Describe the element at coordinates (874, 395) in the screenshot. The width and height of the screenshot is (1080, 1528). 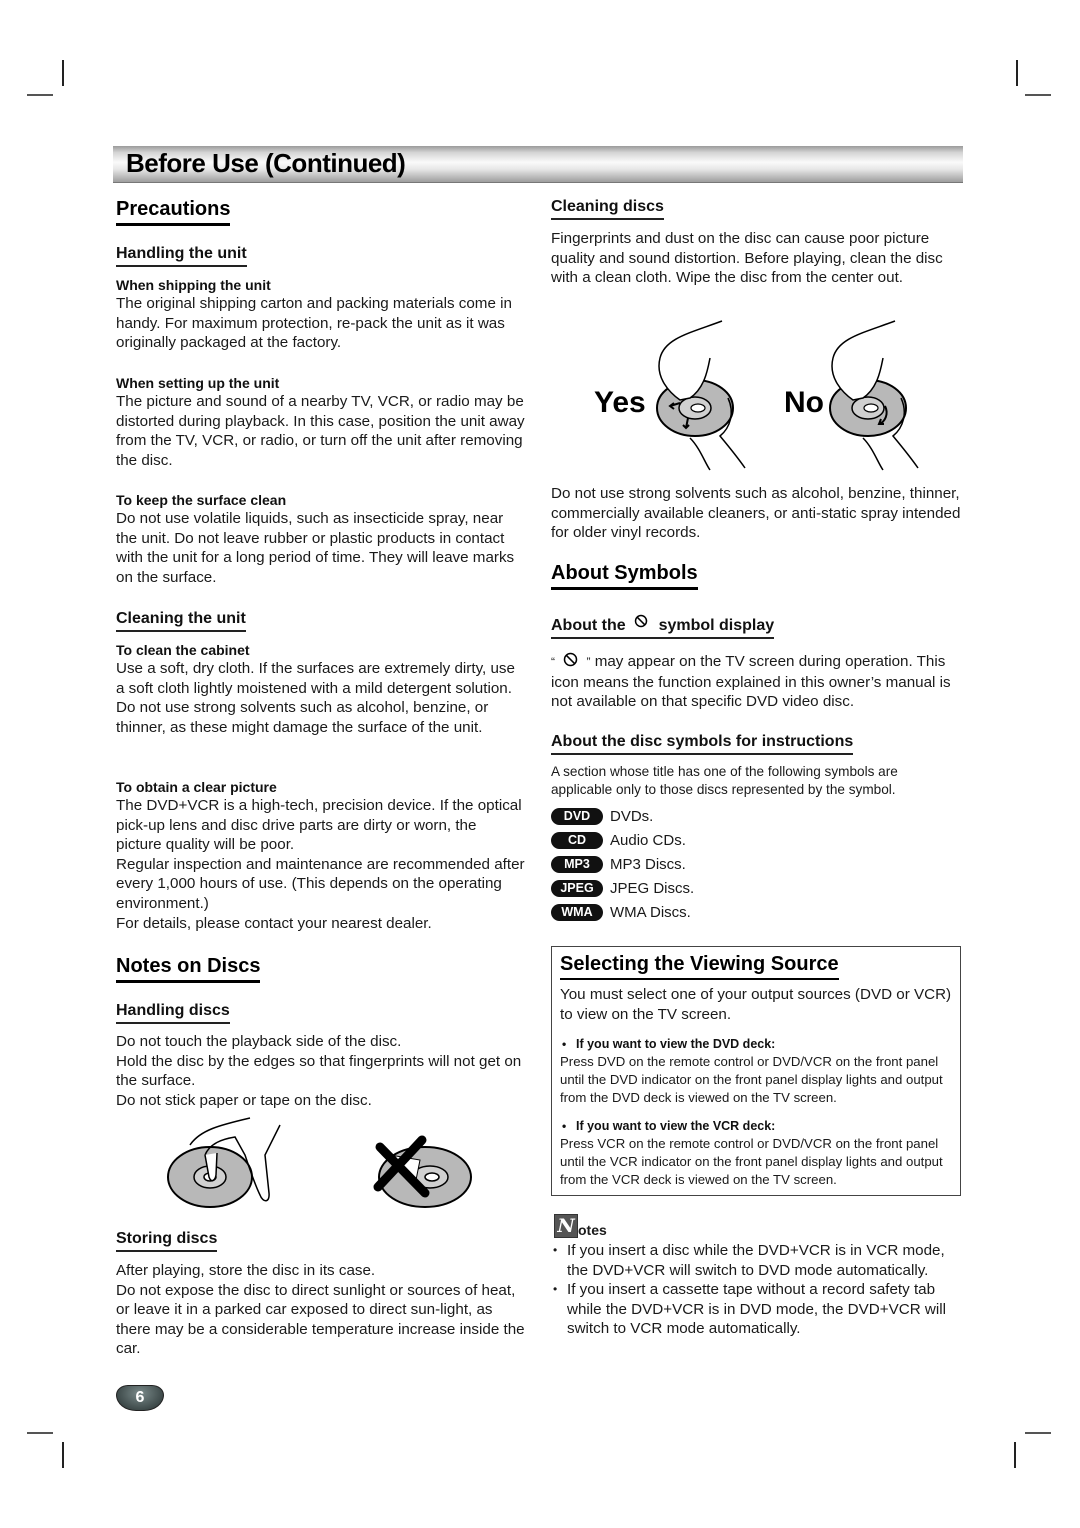
I see `wipe-incorrect-illustration` at that location.